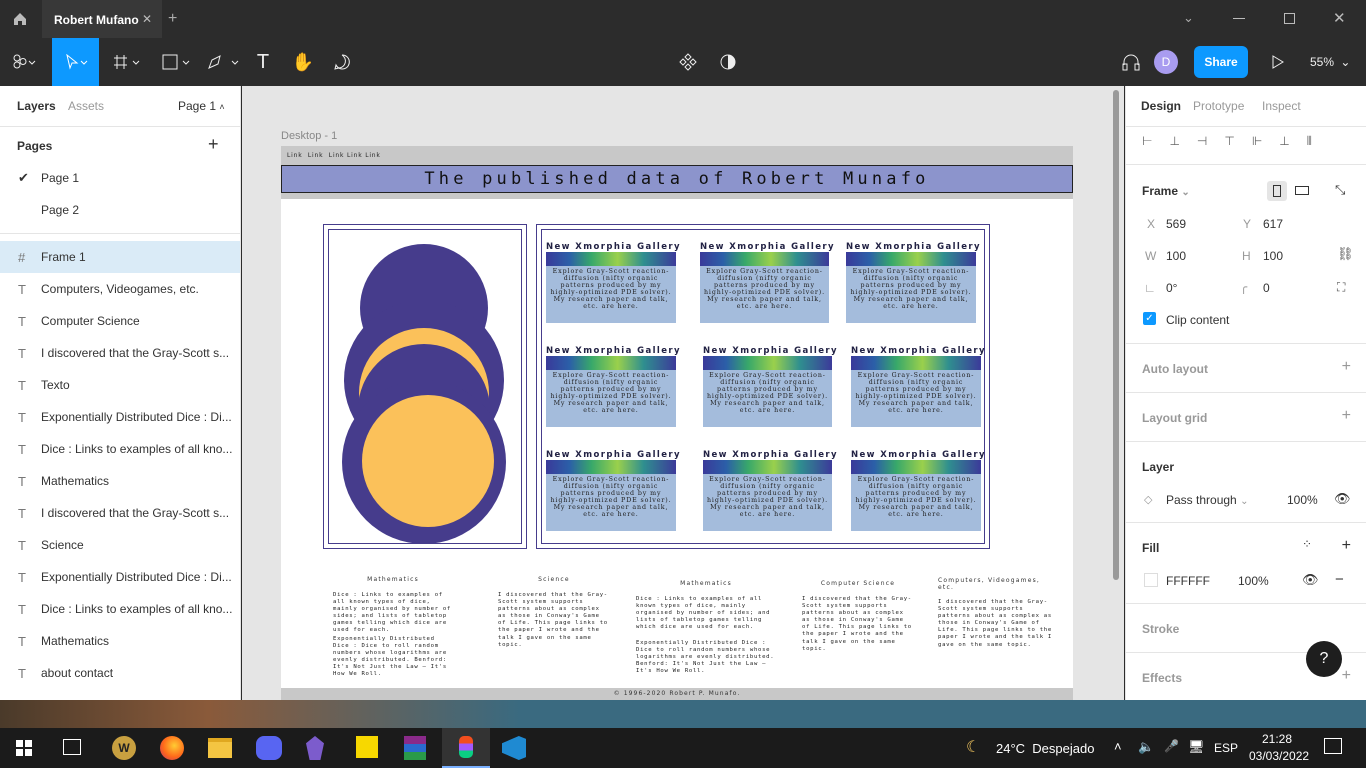 The image size is (1366, 768). What do you see at coordinates (24, 748) in the screenshot?
I see `windows-start-icon` at bounding box center [24, 748].